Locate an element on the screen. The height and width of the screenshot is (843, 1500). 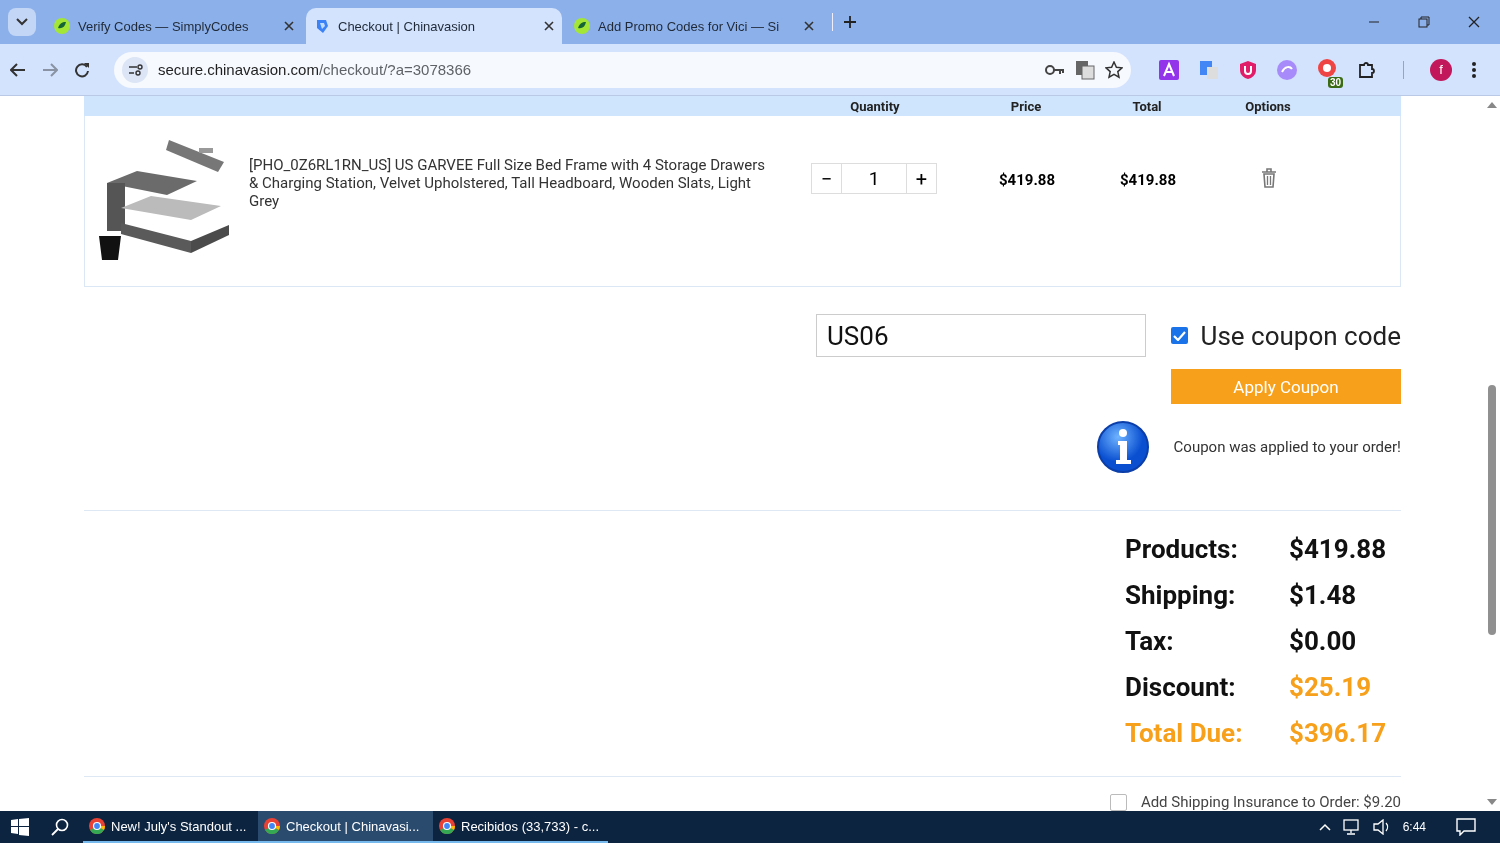
browser-tab: Checkout | Chinavasion is located at coordinates (434, 26).